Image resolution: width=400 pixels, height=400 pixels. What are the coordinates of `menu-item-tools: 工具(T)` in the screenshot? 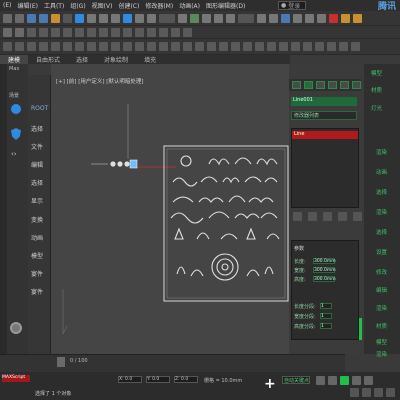 It's located at (54, 5).